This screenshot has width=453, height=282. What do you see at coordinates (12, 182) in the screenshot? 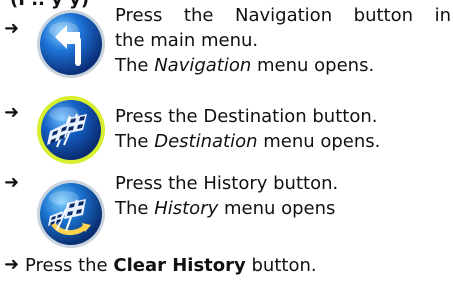
I see `step-arrow-history: ➜` at bounding box center [12, 182].